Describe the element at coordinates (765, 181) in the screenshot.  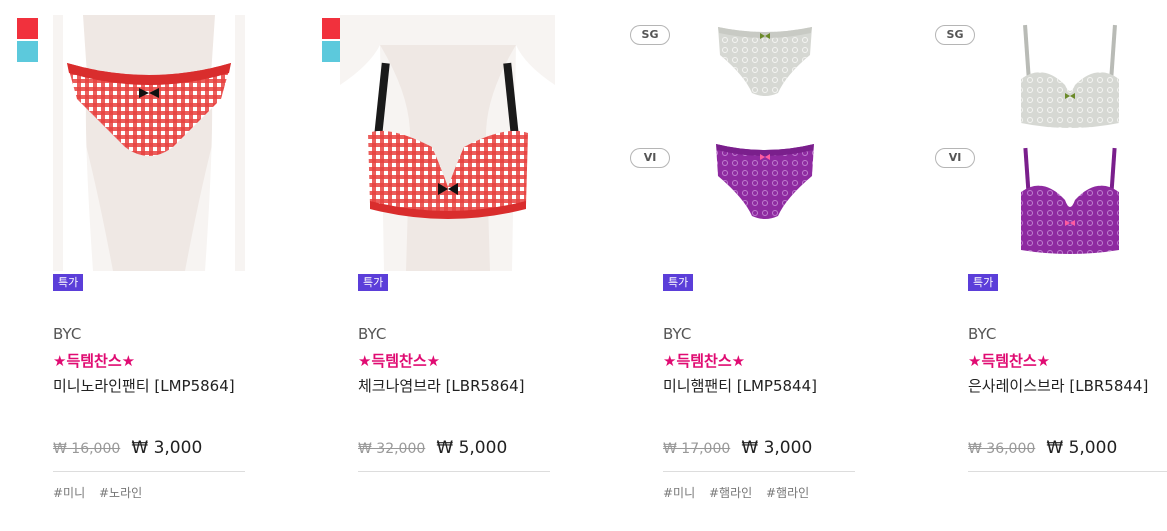
I see `purple-lace-panty-image` at that location.